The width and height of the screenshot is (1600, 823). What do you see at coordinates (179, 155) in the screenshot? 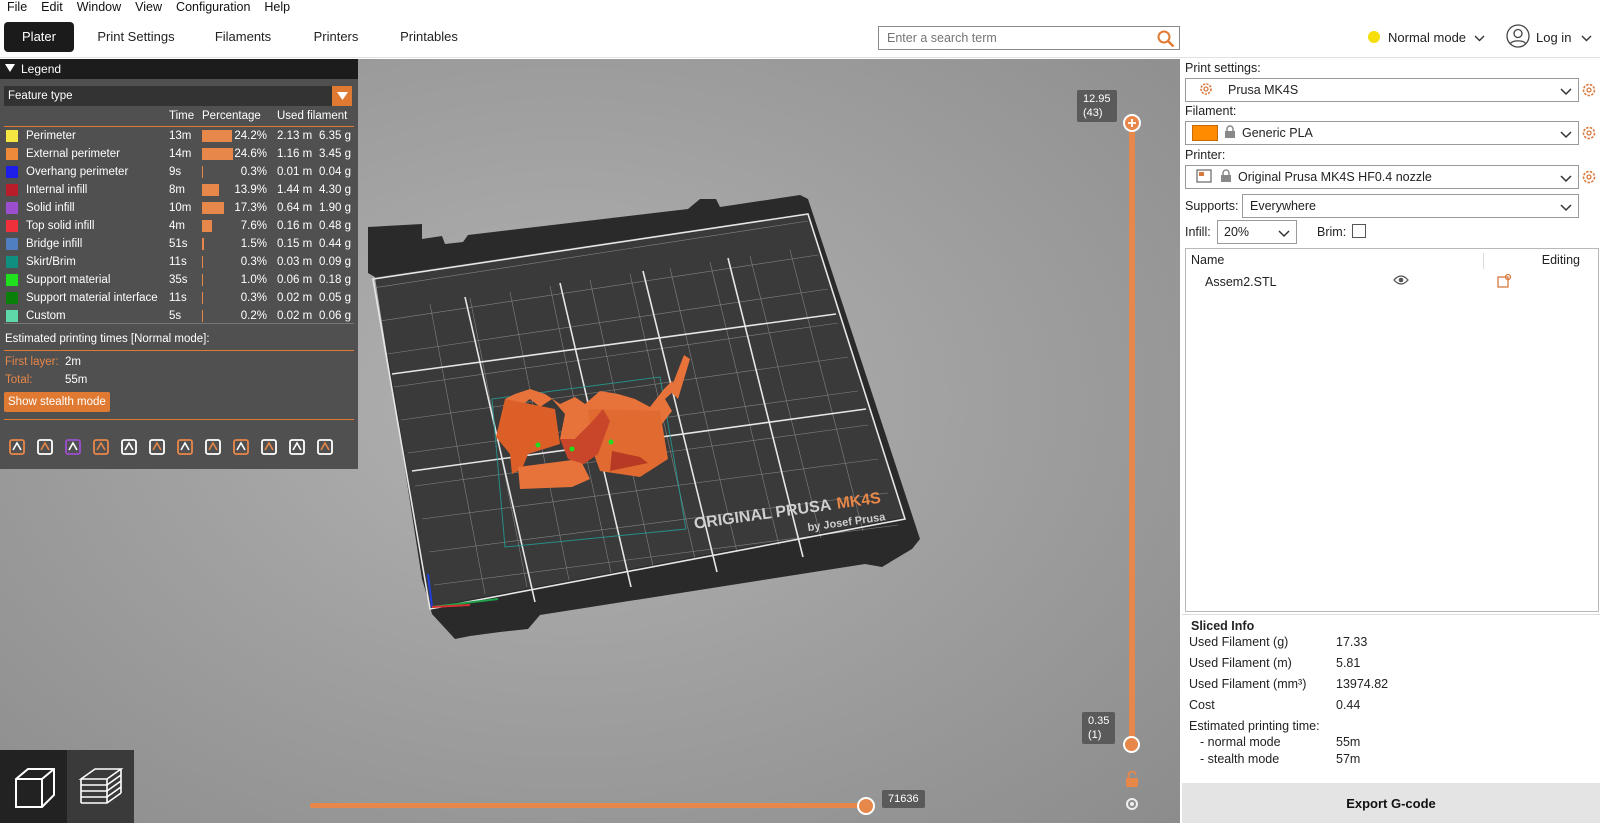
I see `legend-row: External perimeter 14m 24.6% 1.16 m 3.45 g` at bounding box center [179, 155].